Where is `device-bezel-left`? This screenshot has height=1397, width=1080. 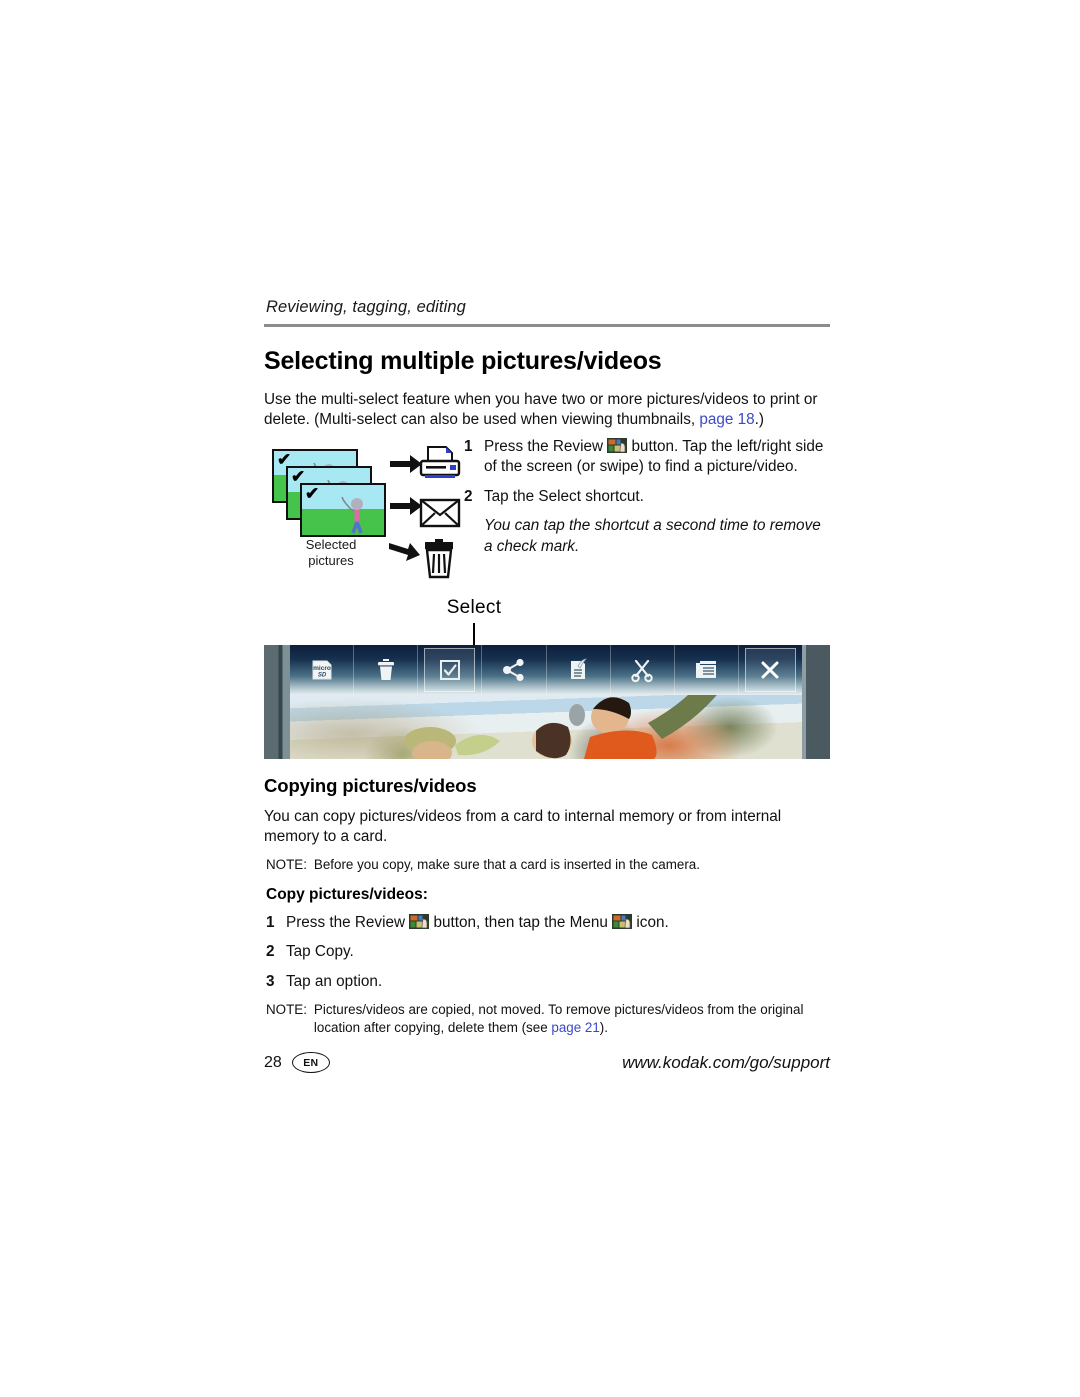 device-bezel-left is located at coordinates (277, 701).